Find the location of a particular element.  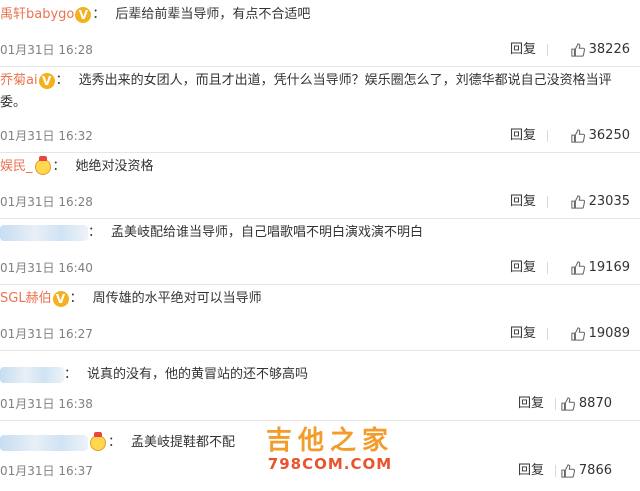

comment-body: ： 孟美岐配给谁当导师，自己唱歌唱不明白演戏演不明白 is located at coordinates (316, 233).